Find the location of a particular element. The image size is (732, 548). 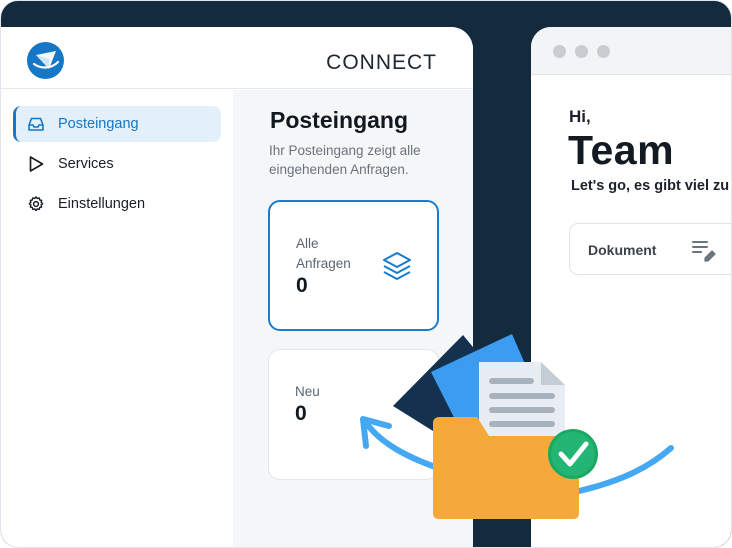

card-neu: Neu 0 is located at coordinates (353, 414).